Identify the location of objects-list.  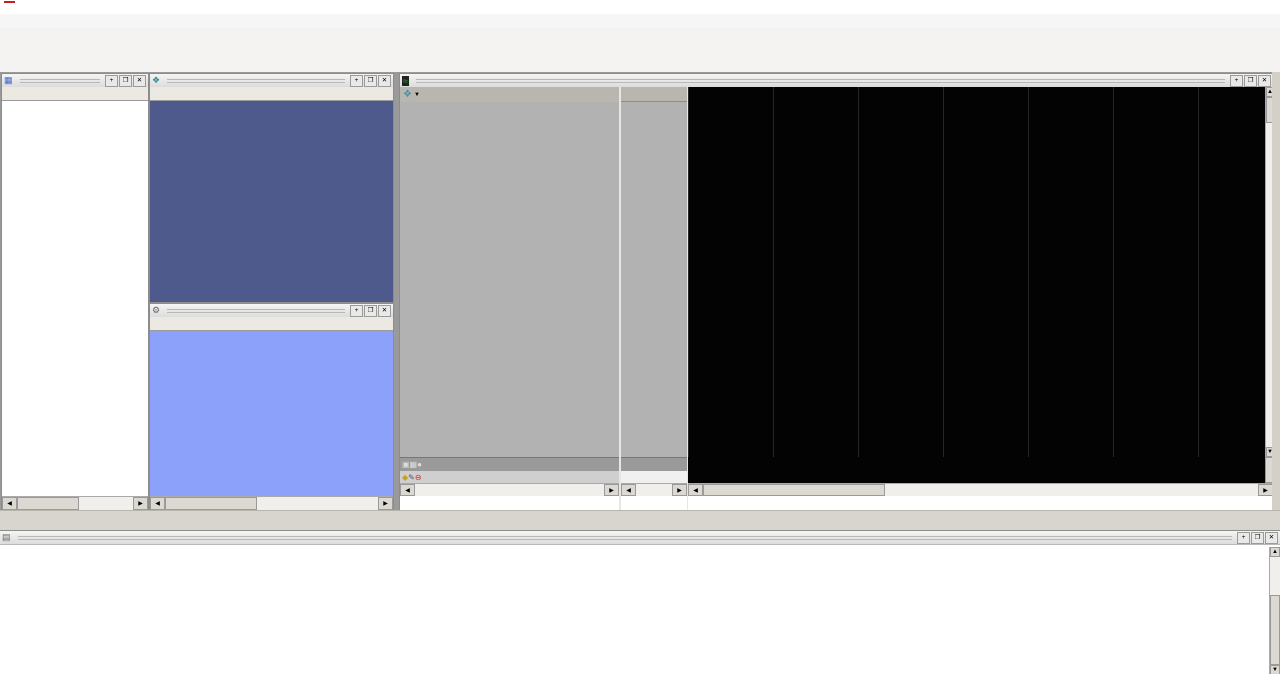
(271, 201).